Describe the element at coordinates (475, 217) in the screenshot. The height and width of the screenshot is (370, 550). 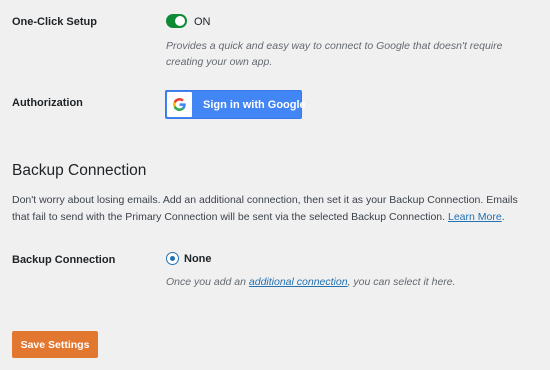
I see `learn-more-link: Learn More` at that location.